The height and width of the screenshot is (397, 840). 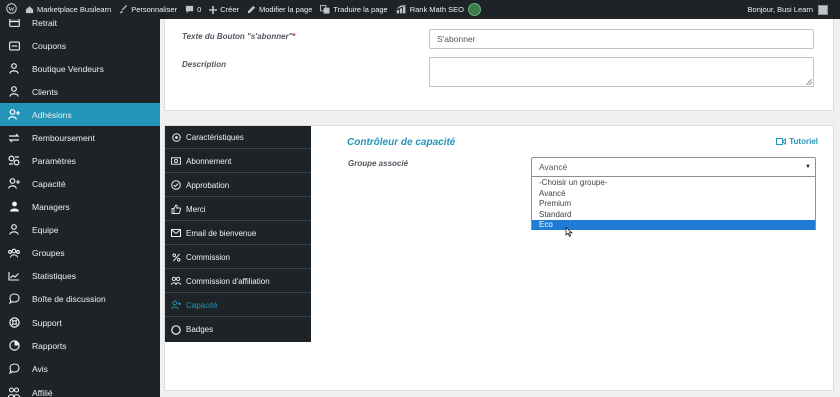 I want to click on sidebar-item-label: Rapports, so click(x=49, y=345).